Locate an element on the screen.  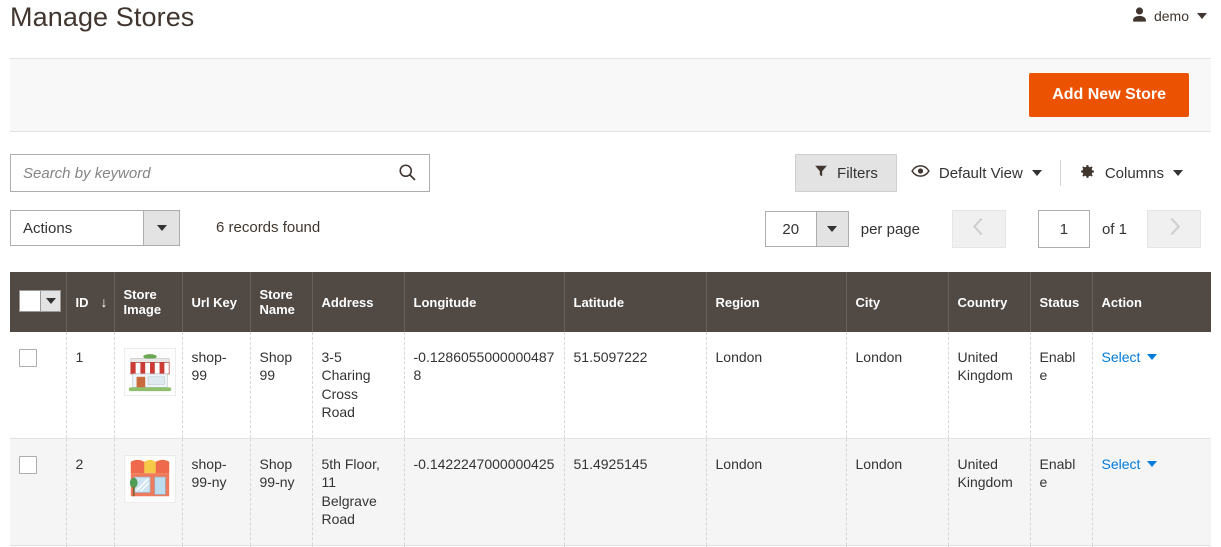
cell-latitude: 51.4925145 is located at coordinates (635, 492).